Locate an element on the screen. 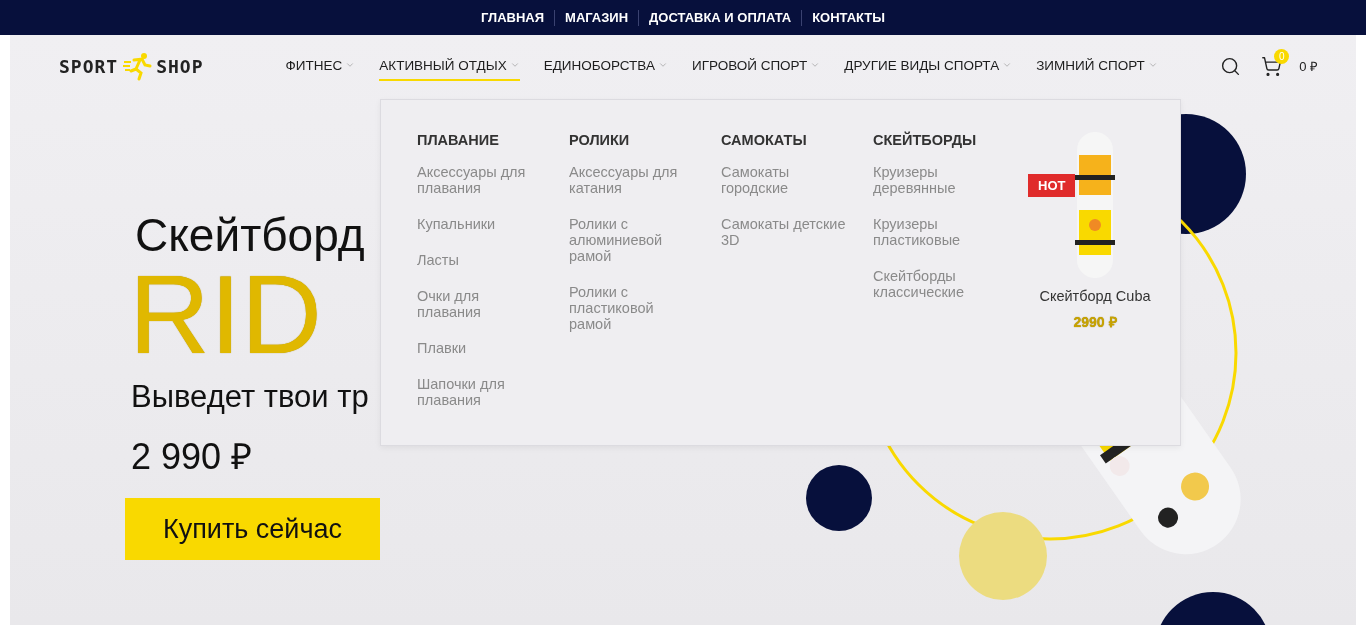  nav-menu-item: АКТИВНЫЙ ОТДЫХ is located at coordinates (449, 66).